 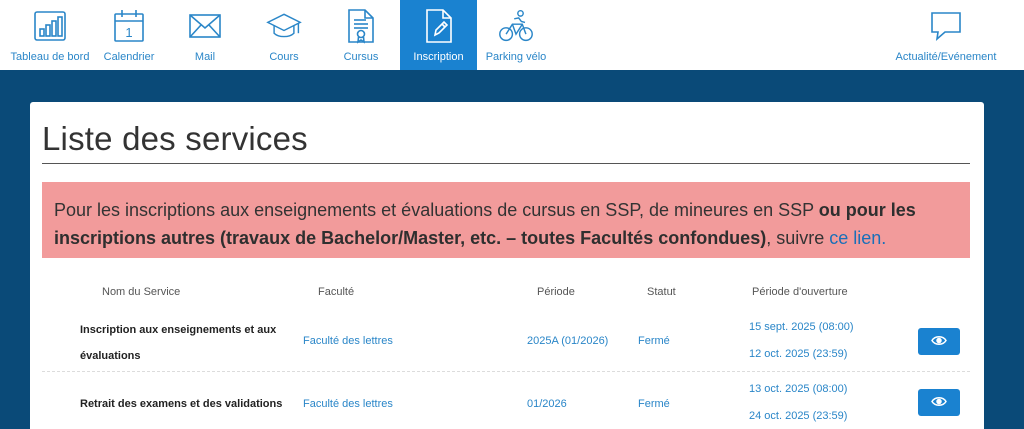 I want to click on nav-mail: Mail, so click(x=205, y=35).